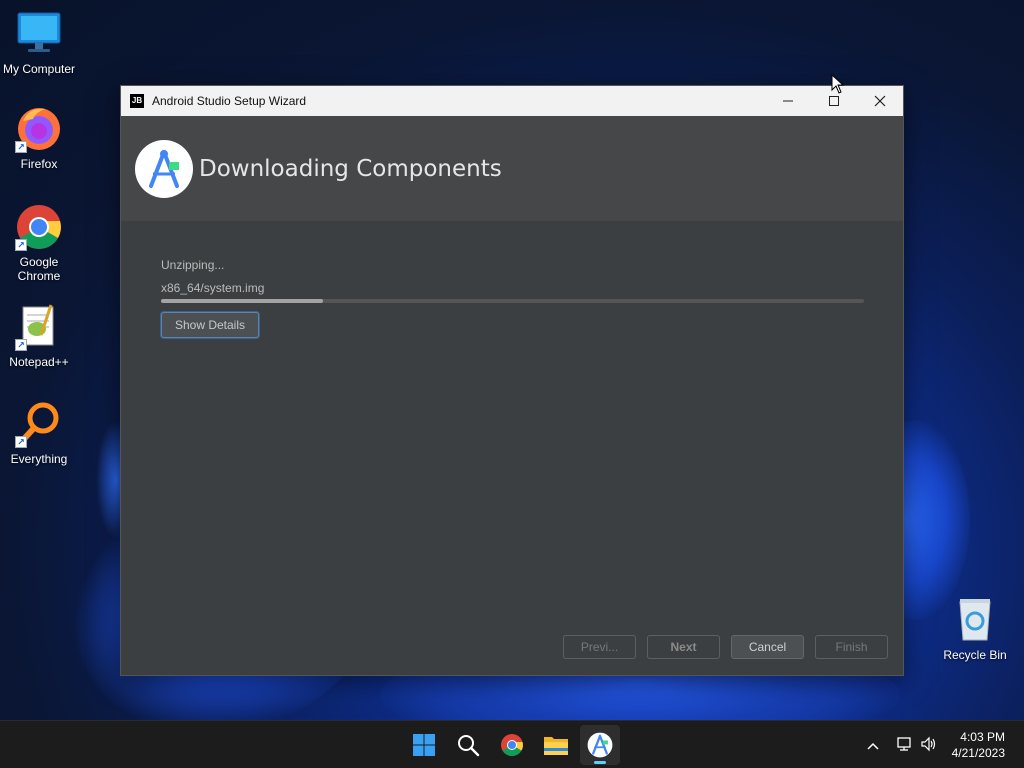 The width and height of the screenshot is (1024, 768). Describe the element at coordinates (39, 362) in the screenshot. I see `desktop-icon-label: Notepad++` at that location.